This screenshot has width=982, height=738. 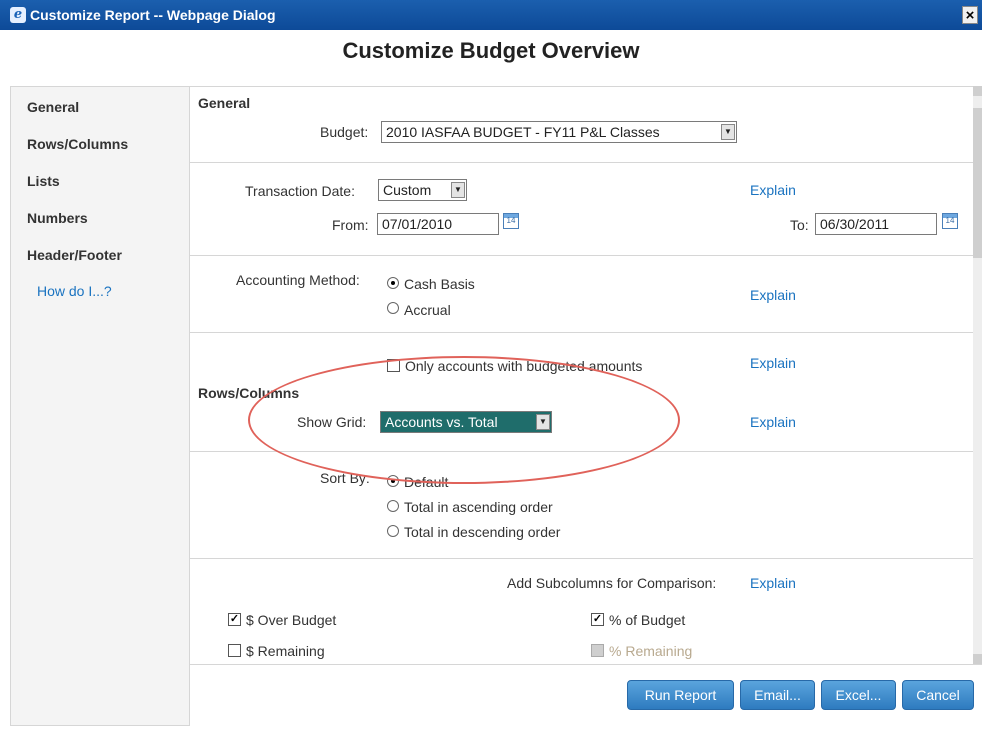 I want to click on accrual-radio, so click(x=393, y=308).